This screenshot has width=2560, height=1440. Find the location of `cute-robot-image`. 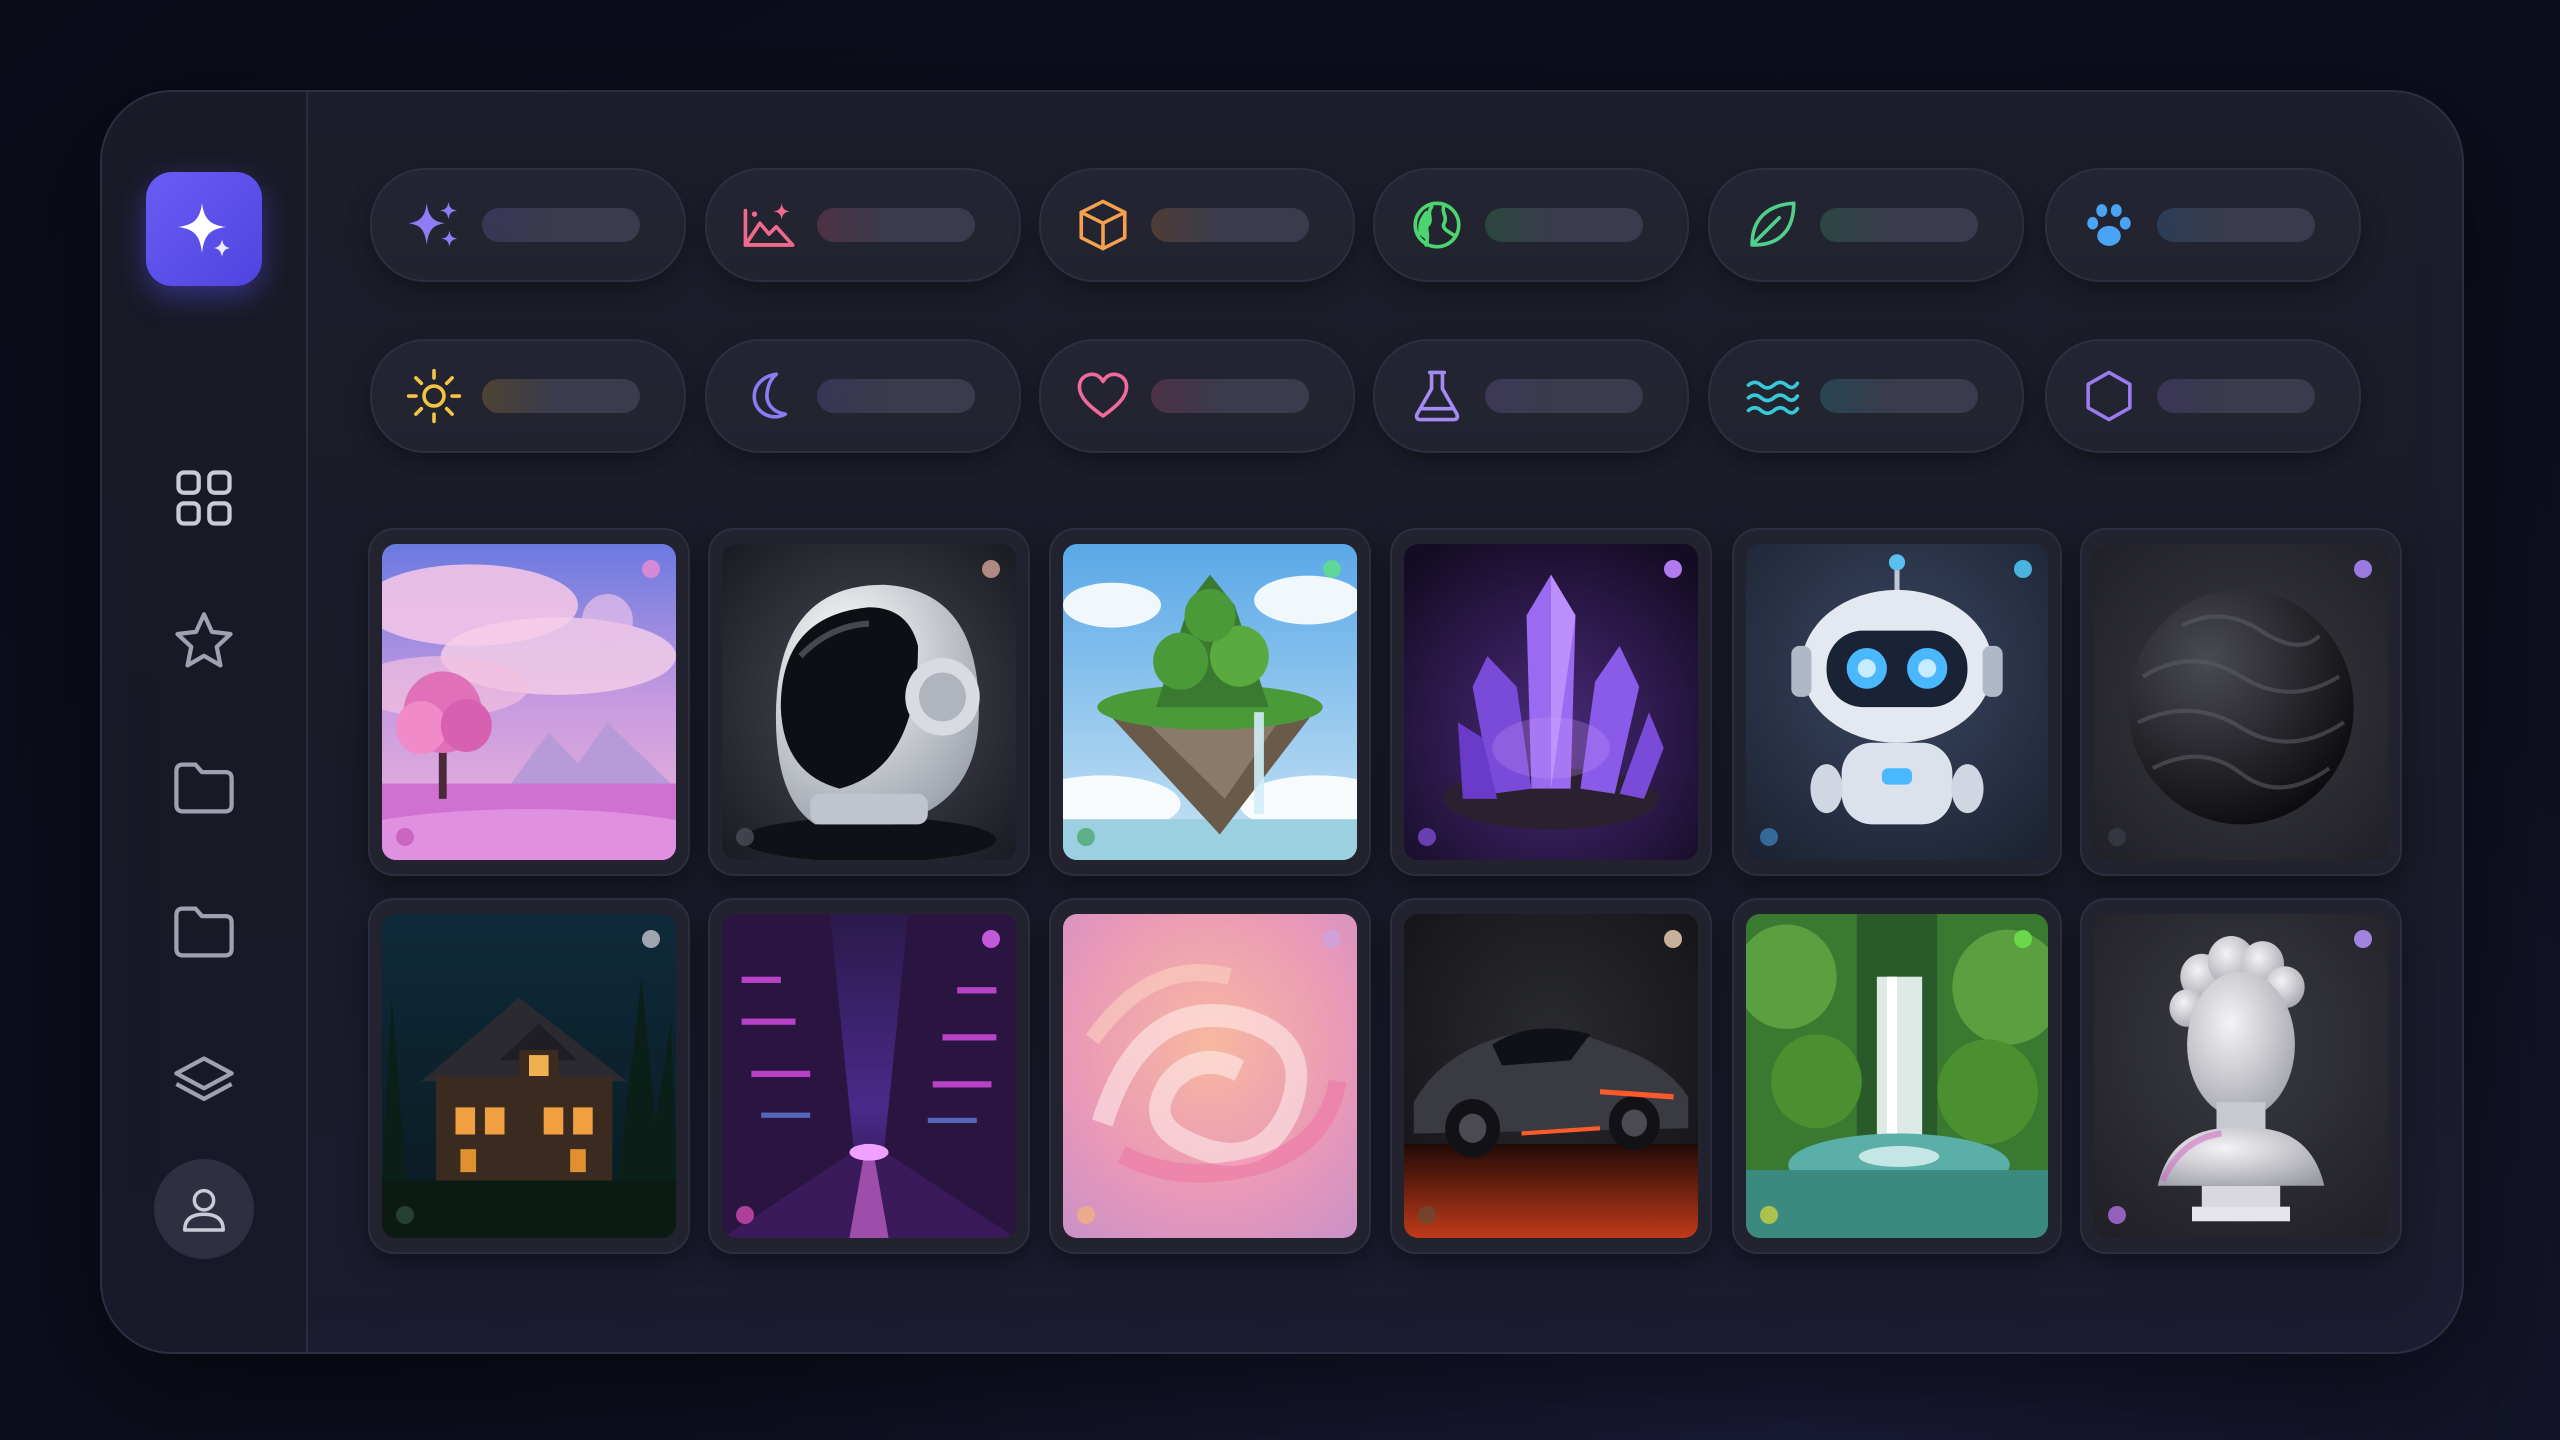

cute-robot-image is located at coordinates (1897, 702).